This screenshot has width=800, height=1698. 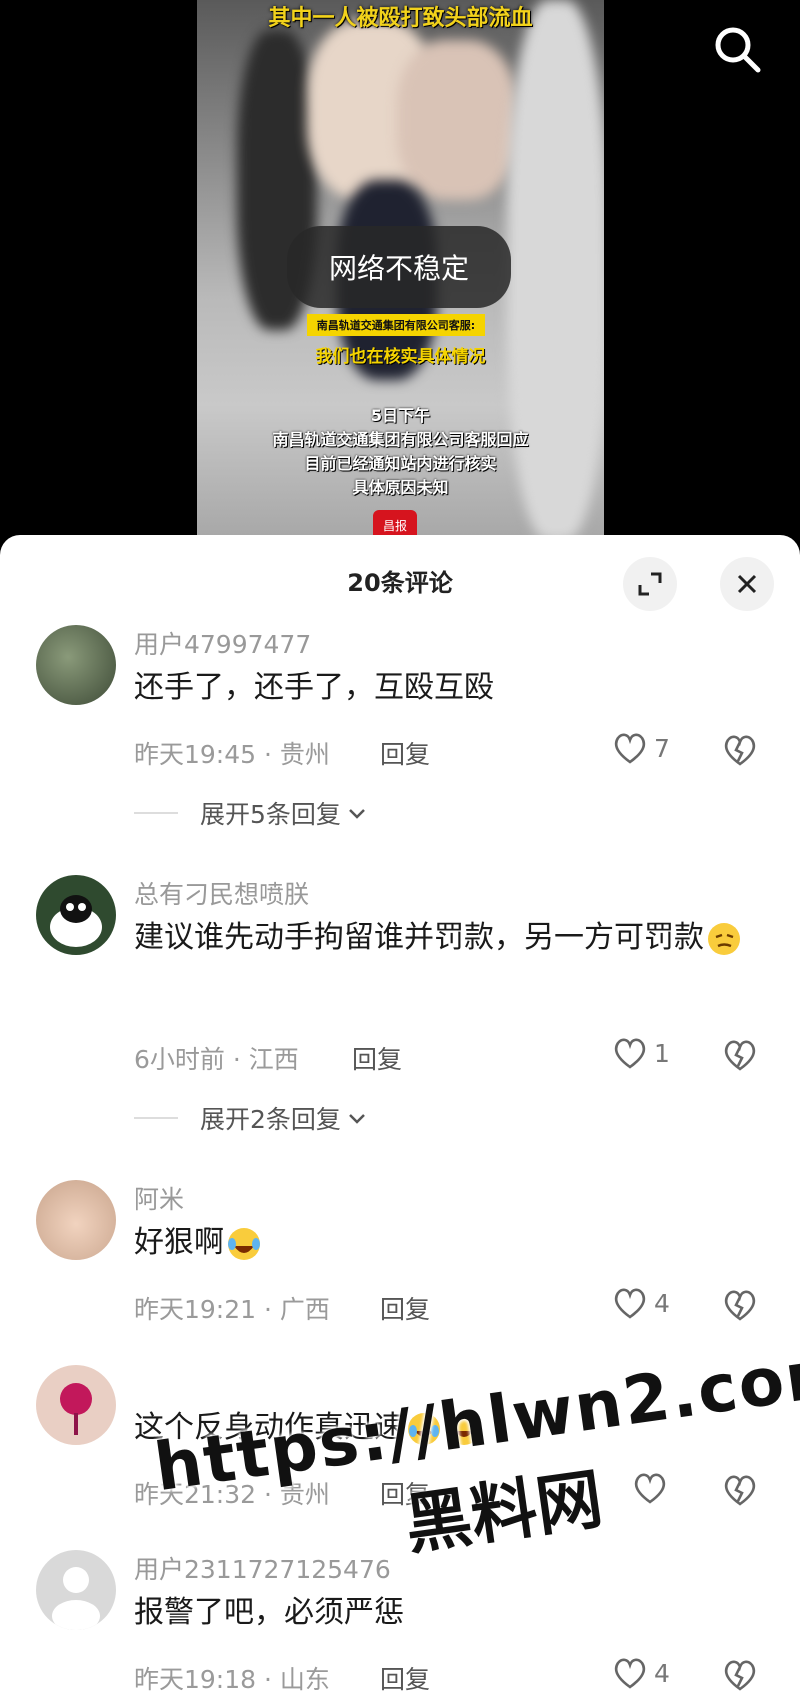 What do you see at coordinates (396, 325) in the screenshot?
I see `video-tag: 南昌轨道交通集团有限公司客服:` at bounding box center [396, 325].